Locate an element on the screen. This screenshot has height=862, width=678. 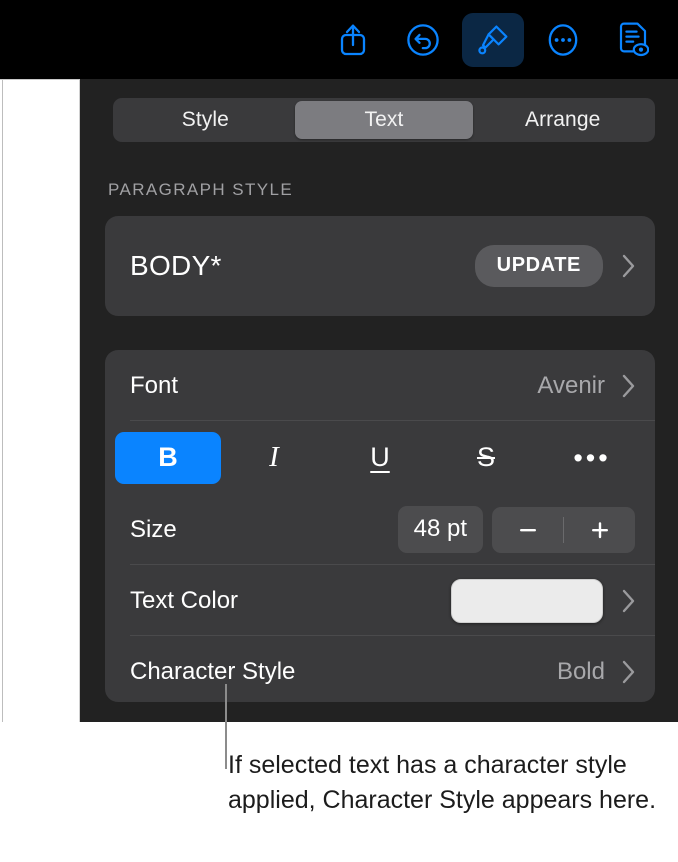
tab-text: Text is located at coordinates (384, 120).